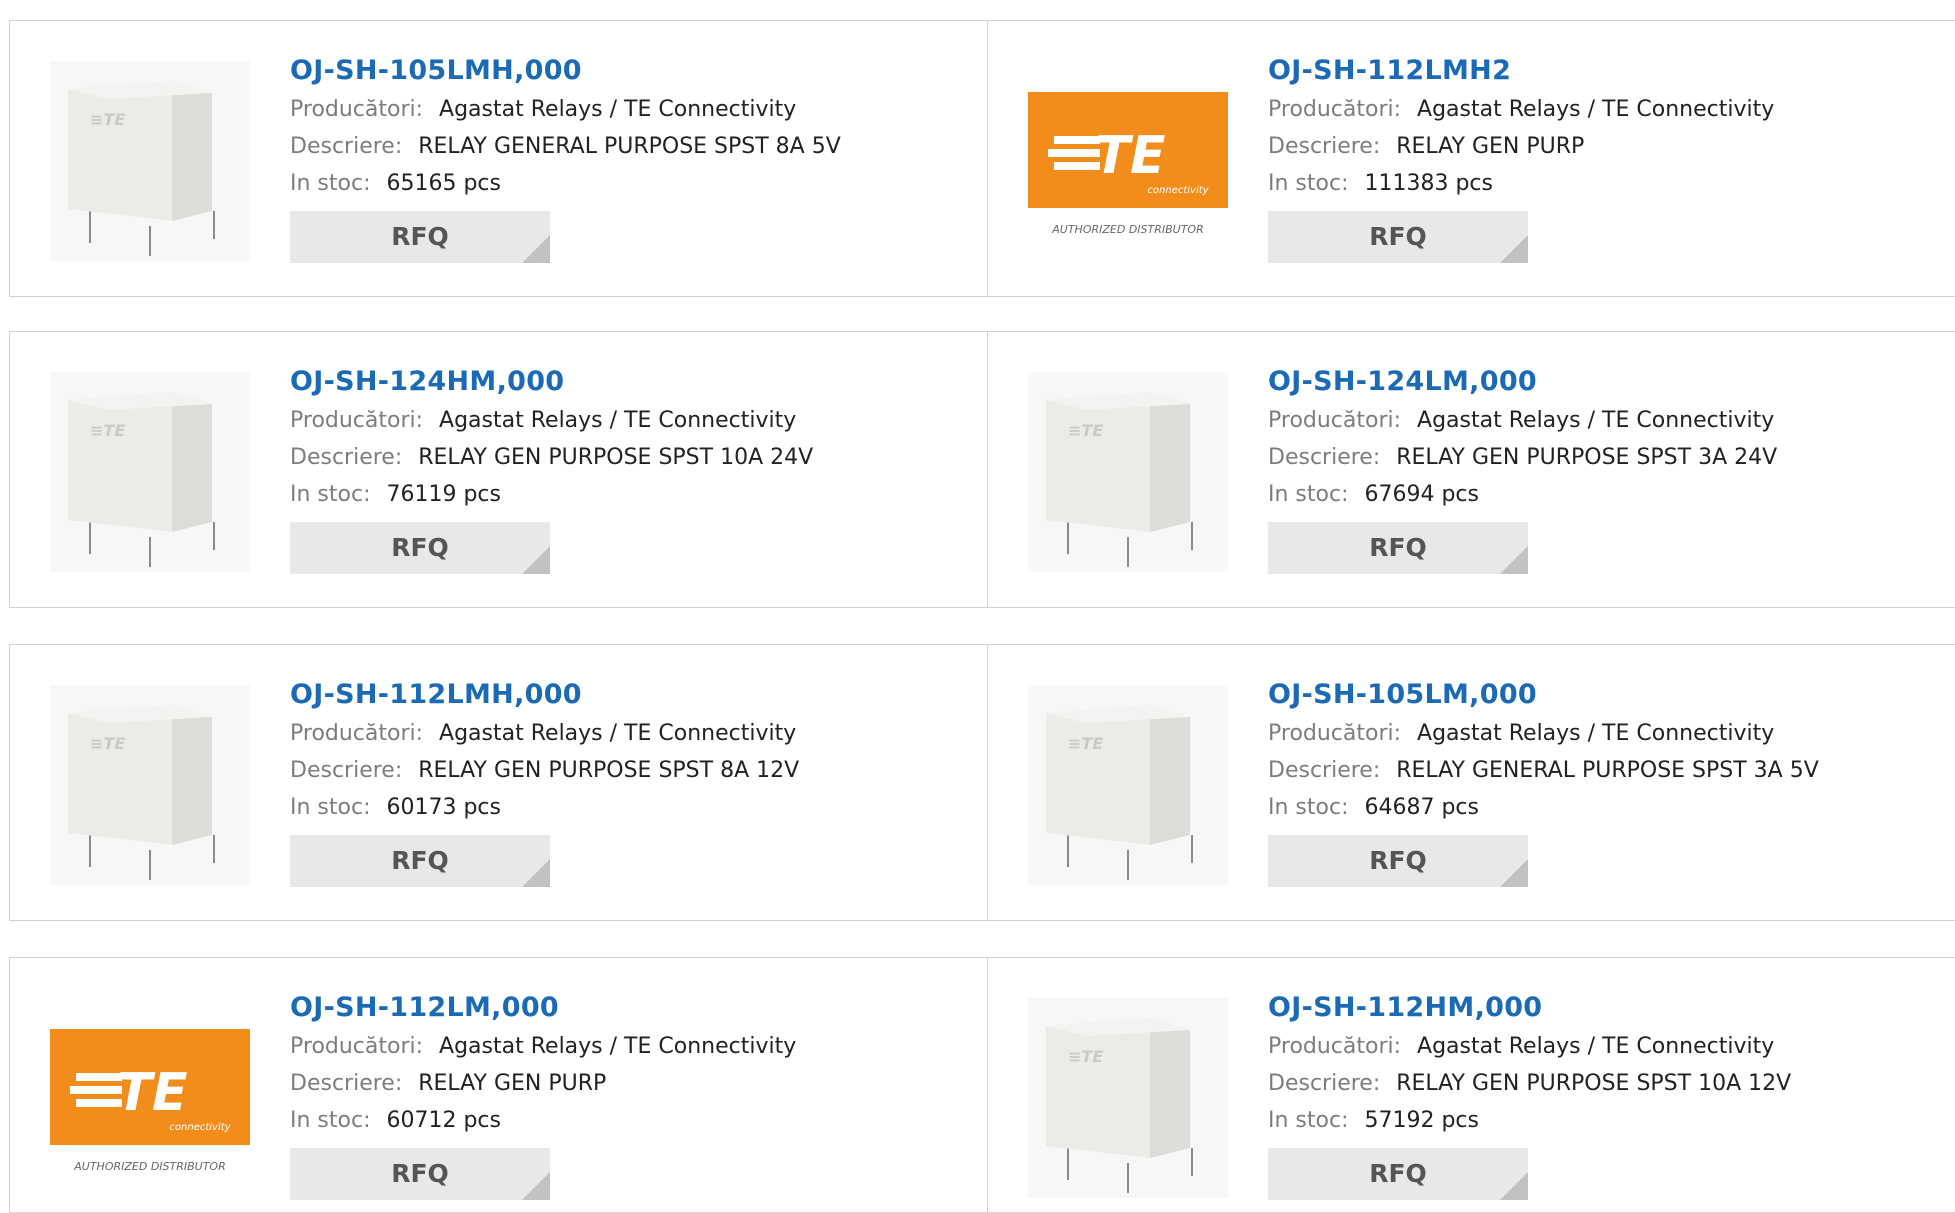  I want to click on part-number-link: OJ-SH-124HM,000, so click(551, 382).